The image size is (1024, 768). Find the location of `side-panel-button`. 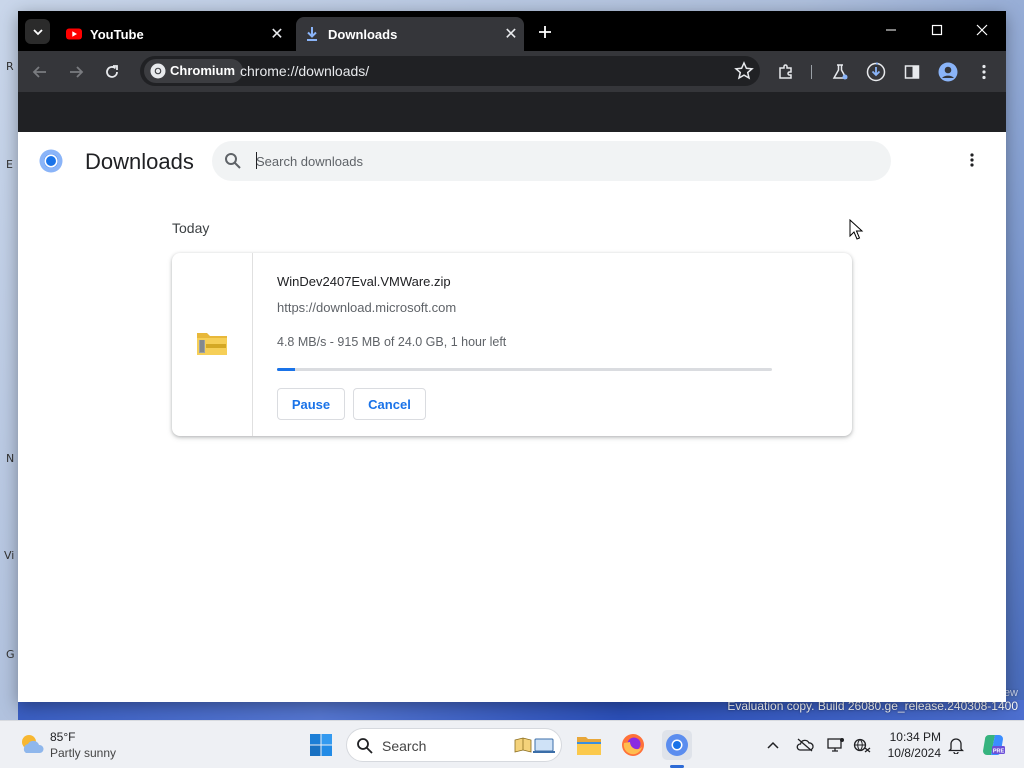

side-panel-button is located at coordinates (912, 72).